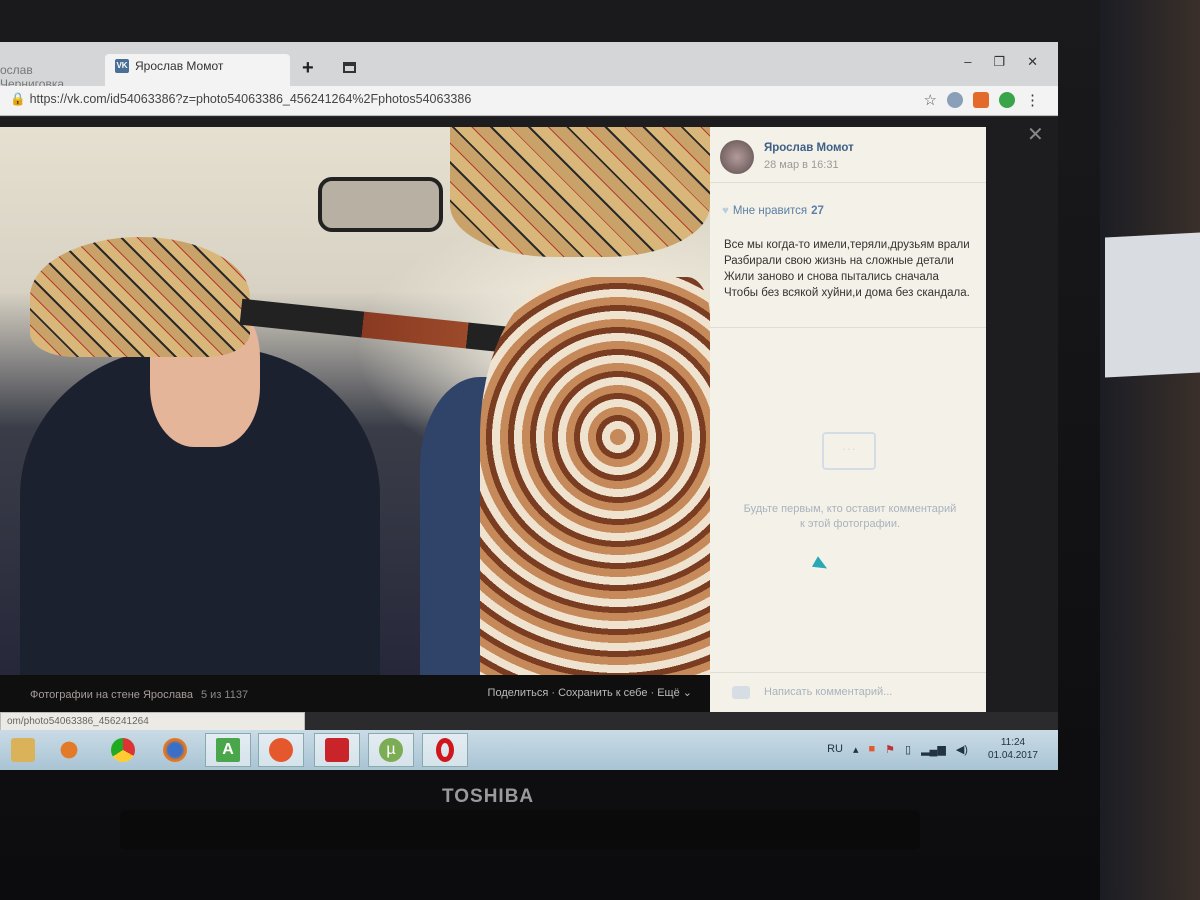 The width and height of the screenshot is (1200, 900). I want to click on tab-label: Ярослав Момот, so click(179, 65).